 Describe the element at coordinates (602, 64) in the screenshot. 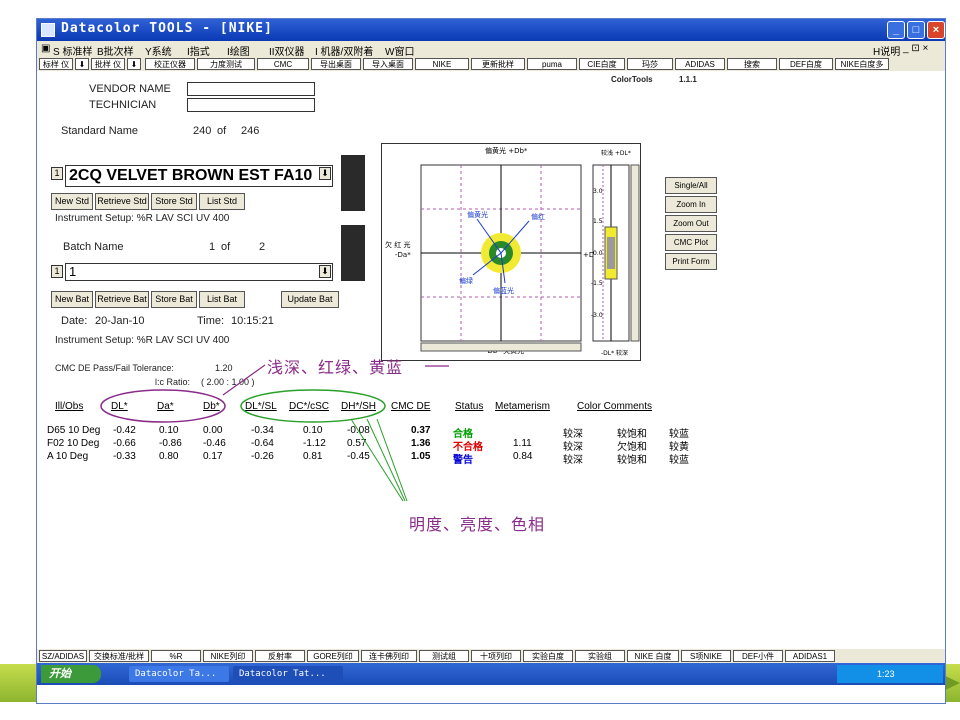

I see `toolbar-cie-whiteness: CIE白度` at that location.